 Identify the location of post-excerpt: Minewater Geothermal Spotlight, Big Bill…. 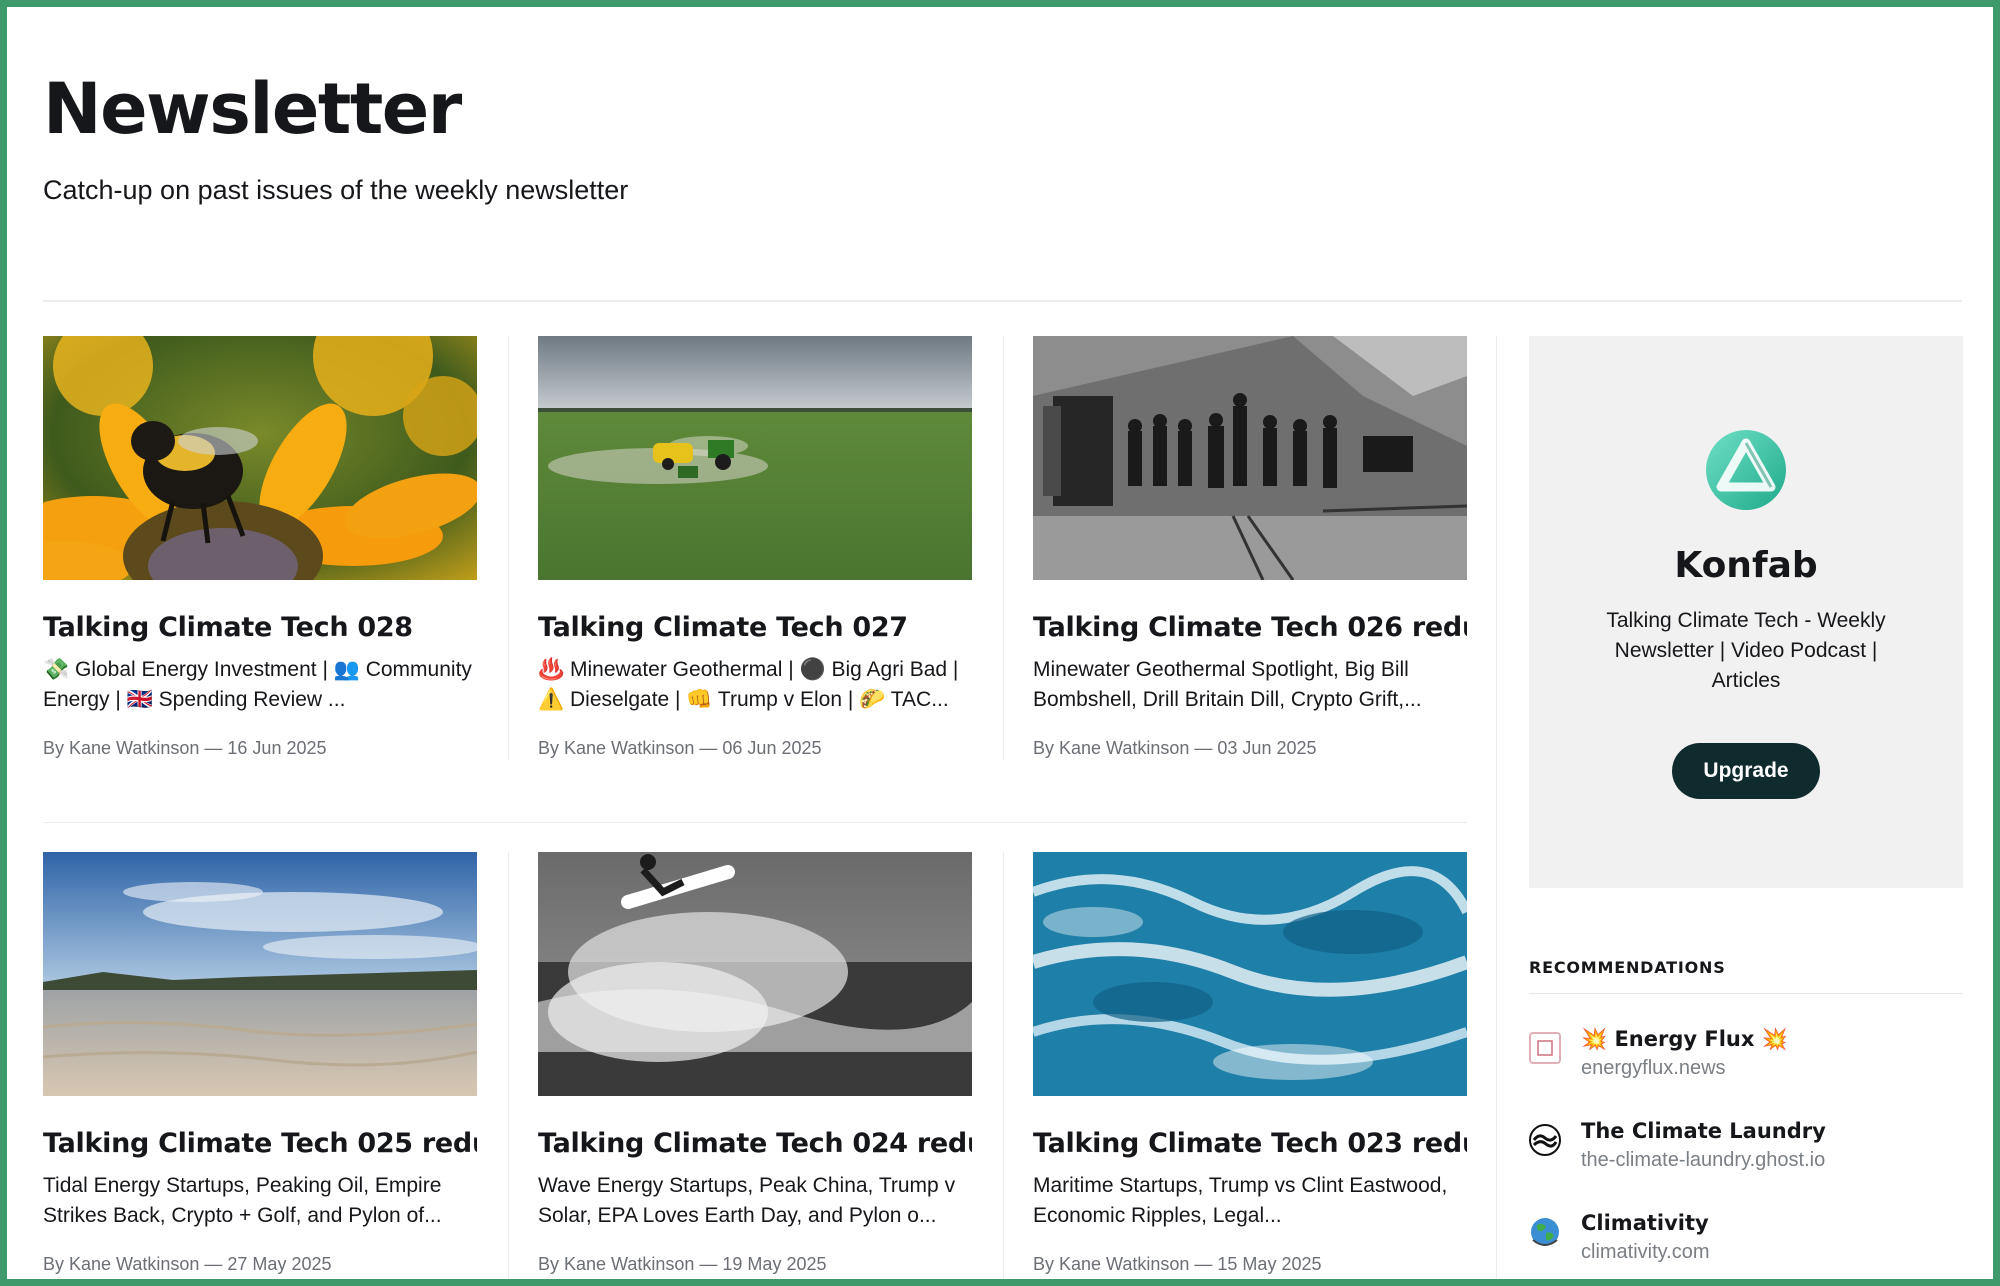
(1227, 684).